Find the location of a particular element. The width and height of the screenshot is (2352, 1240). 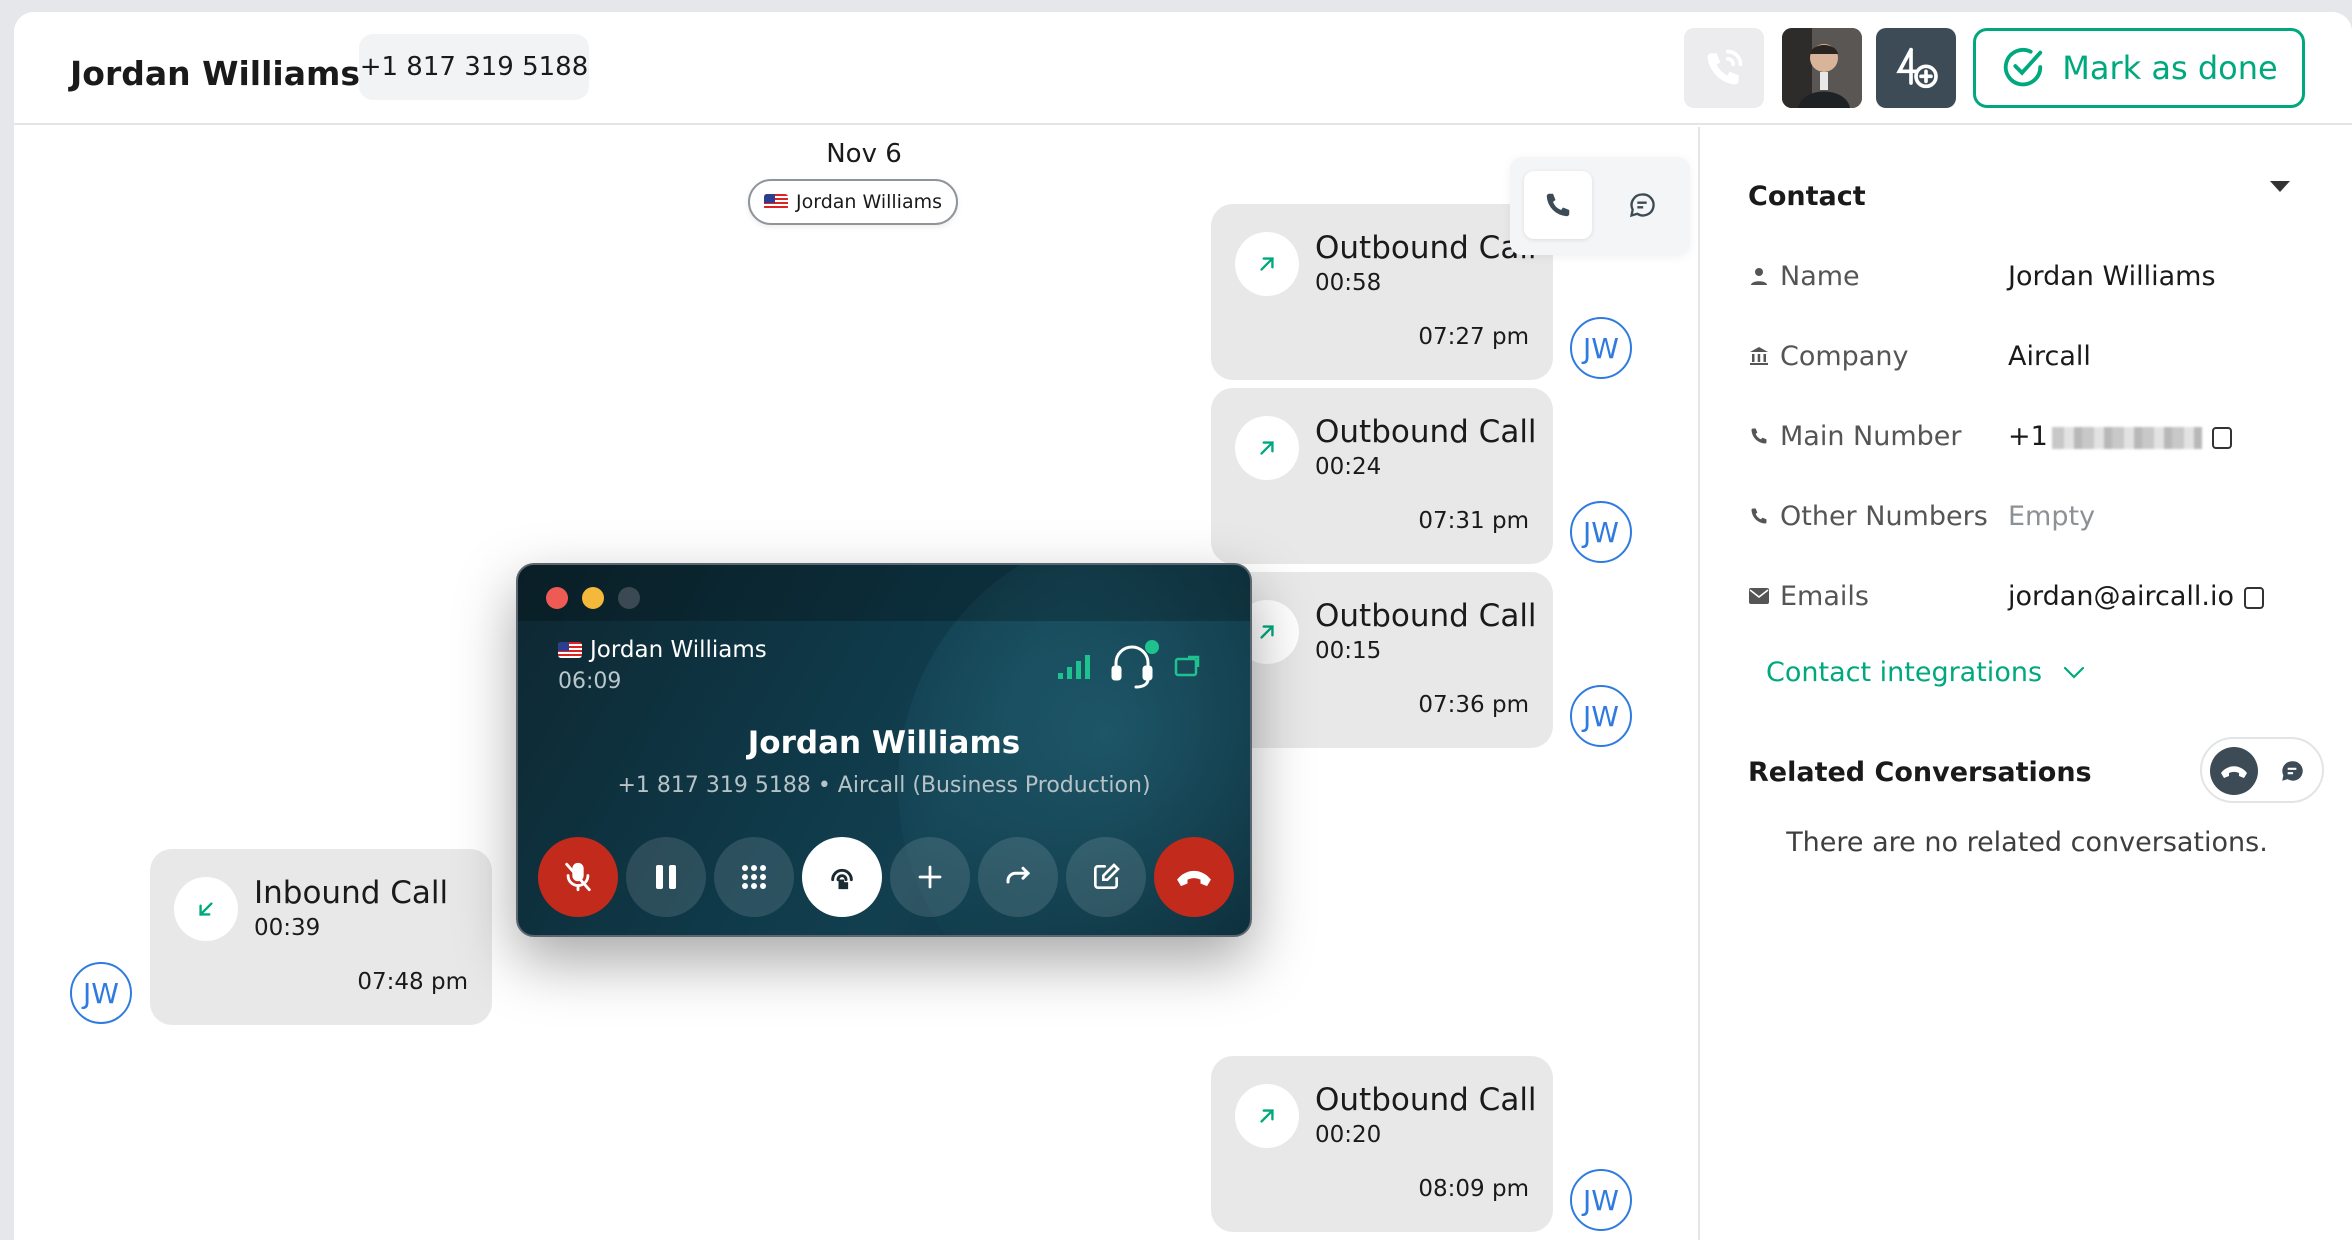

related-calls-button is located at coordinates (2234, 771).